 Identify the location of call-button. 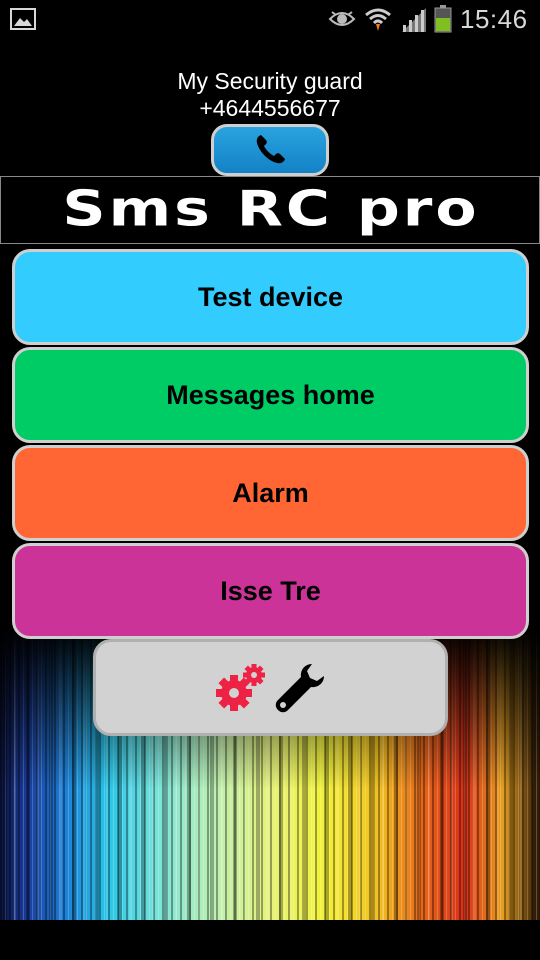
(270, 150).